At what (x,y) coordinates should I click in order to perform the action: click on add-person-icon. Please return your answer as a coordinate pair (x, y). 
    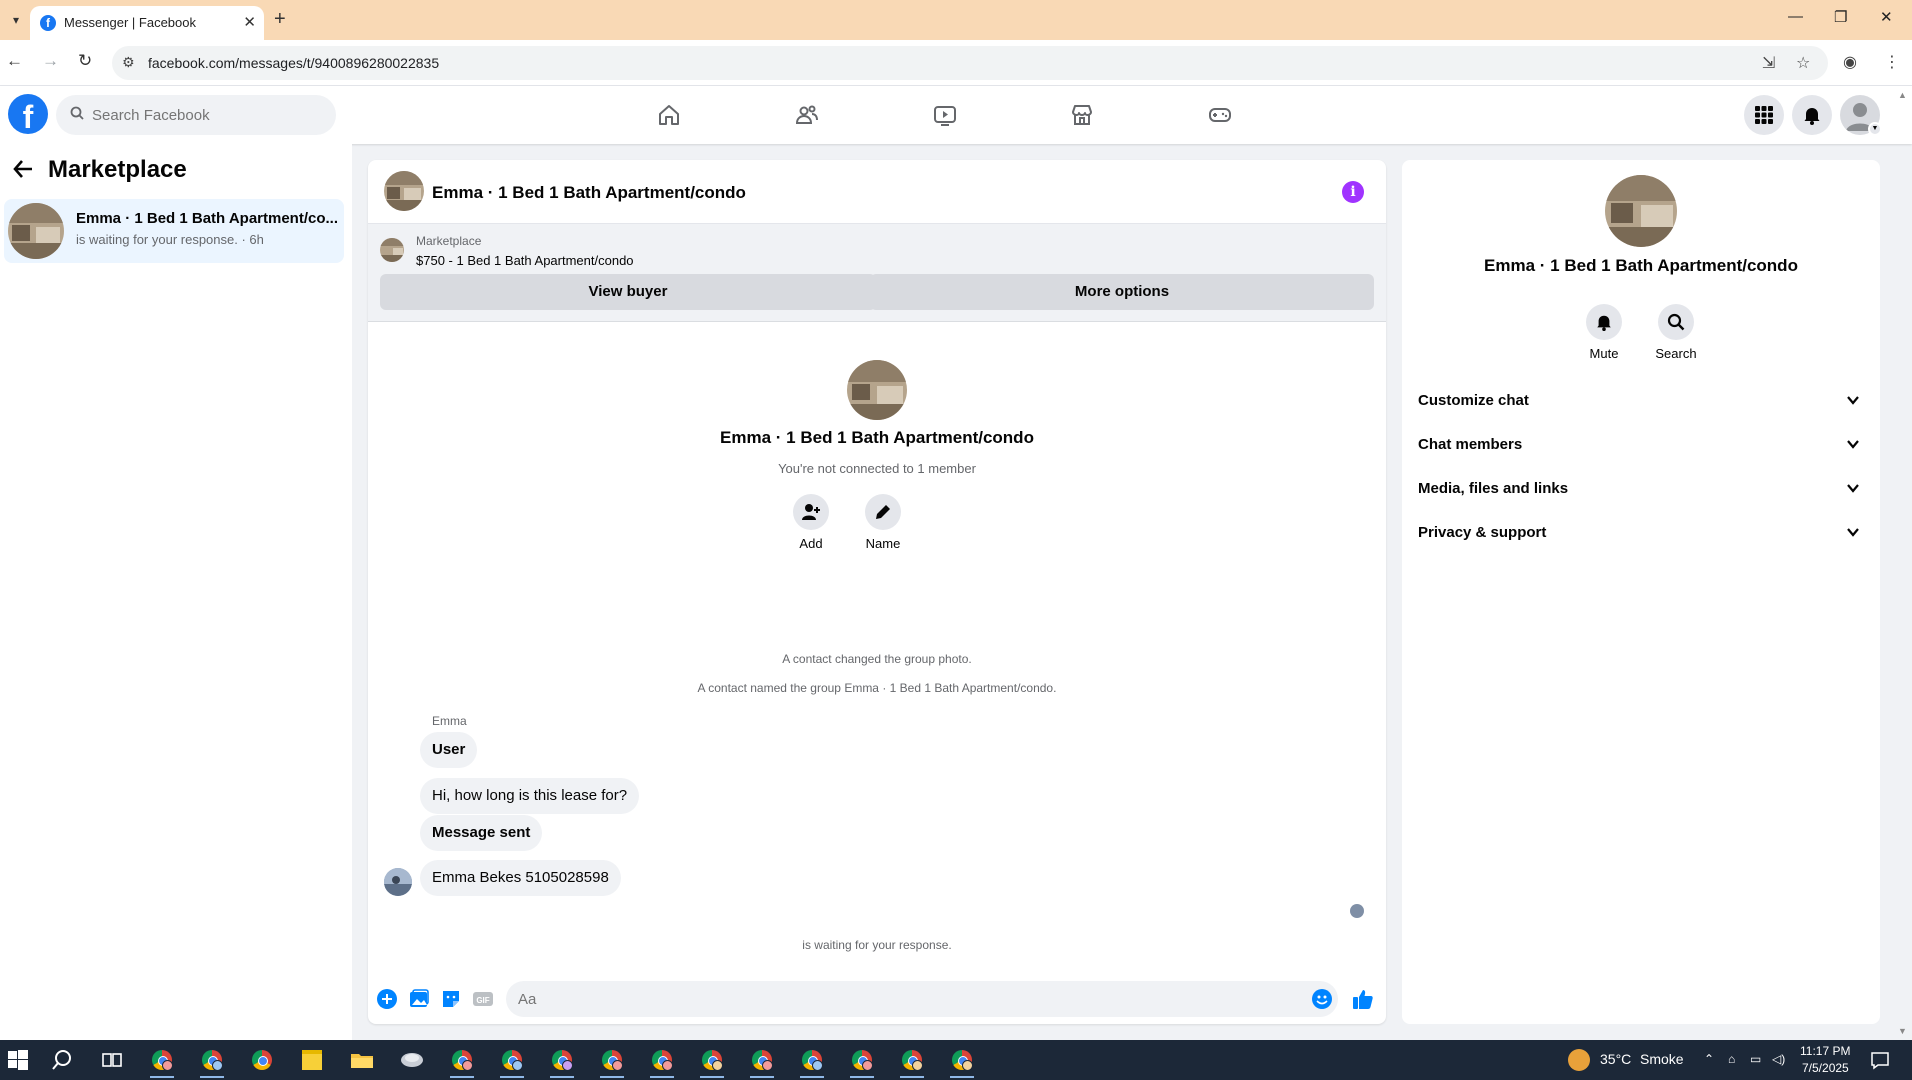
    Looking at the image, I should click on (811, 512).